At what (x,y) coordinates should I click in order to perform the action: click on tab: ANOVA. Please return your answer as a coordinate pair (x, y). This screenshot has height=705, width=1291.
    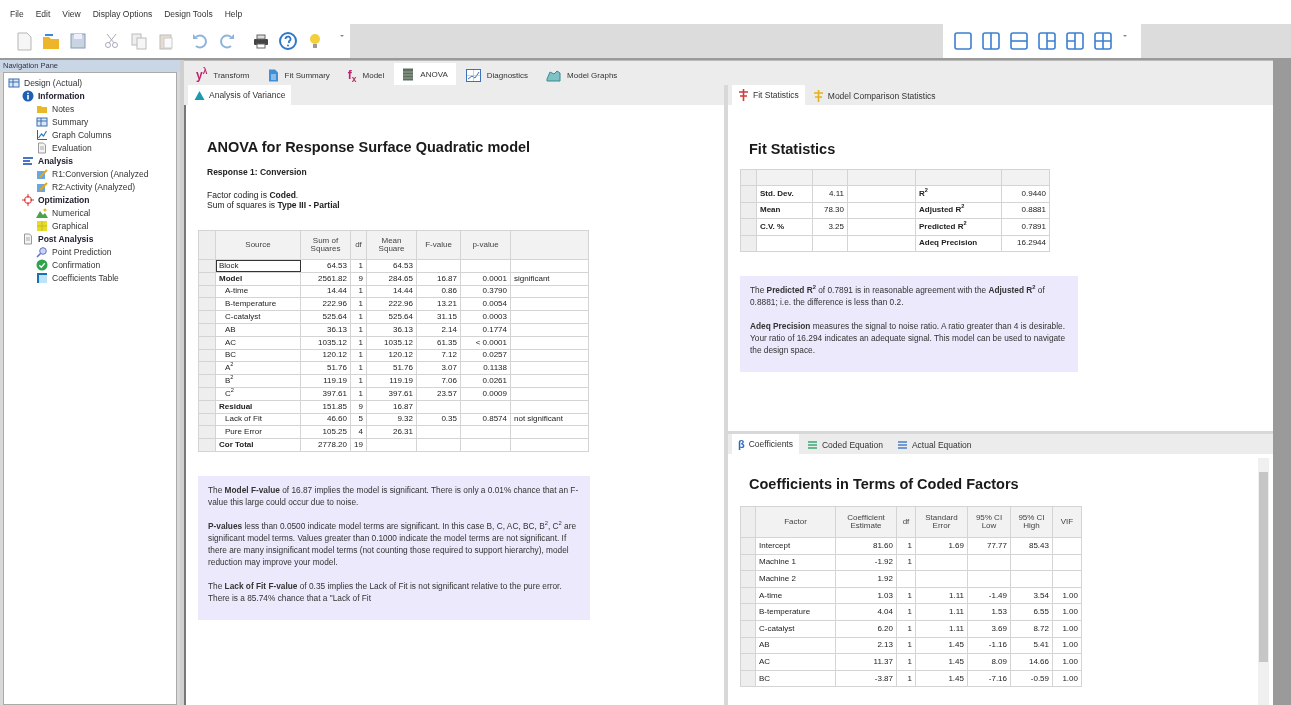
    Looking at the image, I should click on (425, 74).